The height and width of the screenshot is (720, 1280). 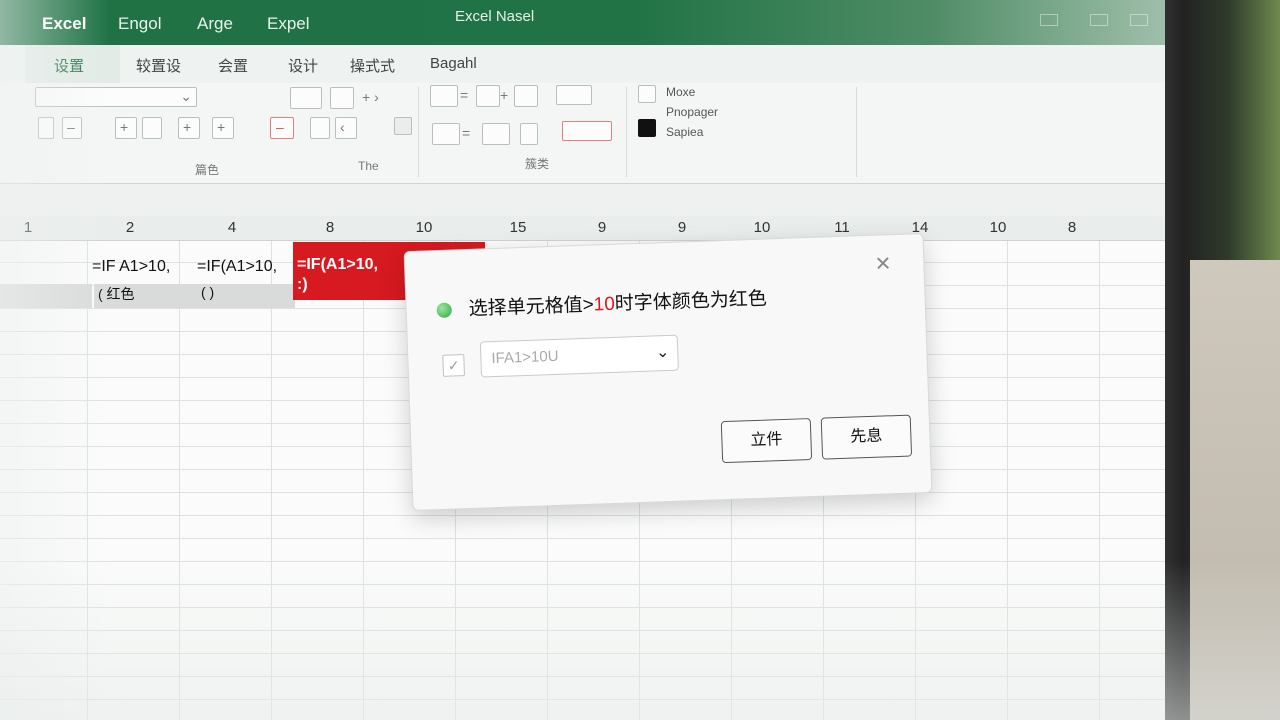 What do you see at coordinates (139, 24) in the screenshot?
I see `app-tab-engol: Engol` at bounding box center [139, 24].